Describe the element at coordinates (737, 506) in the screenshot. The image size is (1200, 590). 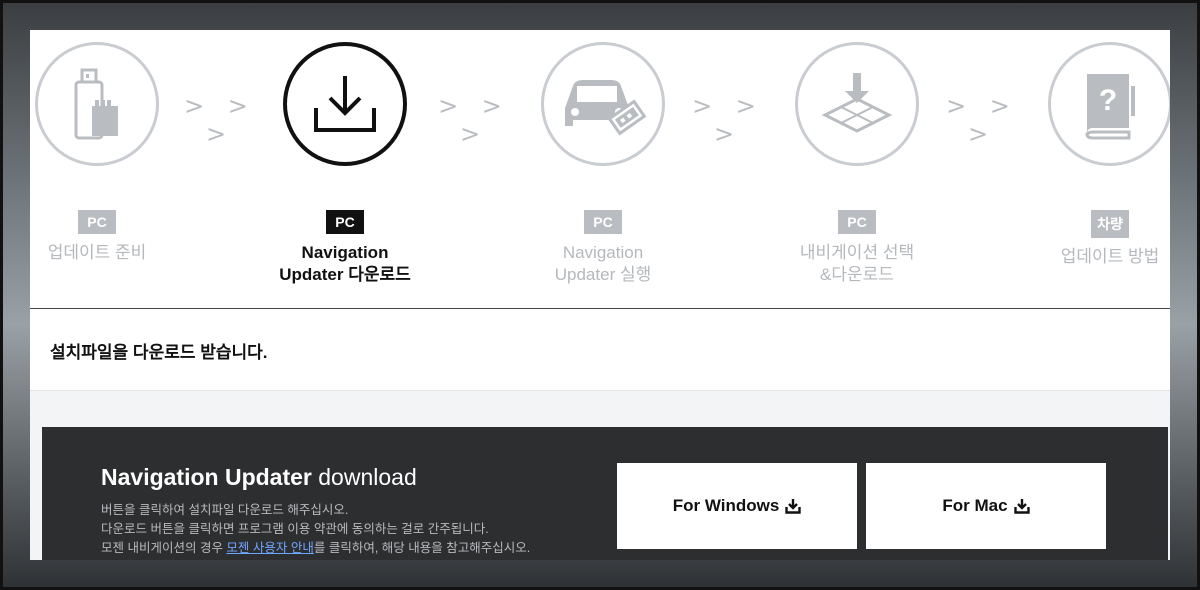
I see `download-windows-button: For Windows` at that location.